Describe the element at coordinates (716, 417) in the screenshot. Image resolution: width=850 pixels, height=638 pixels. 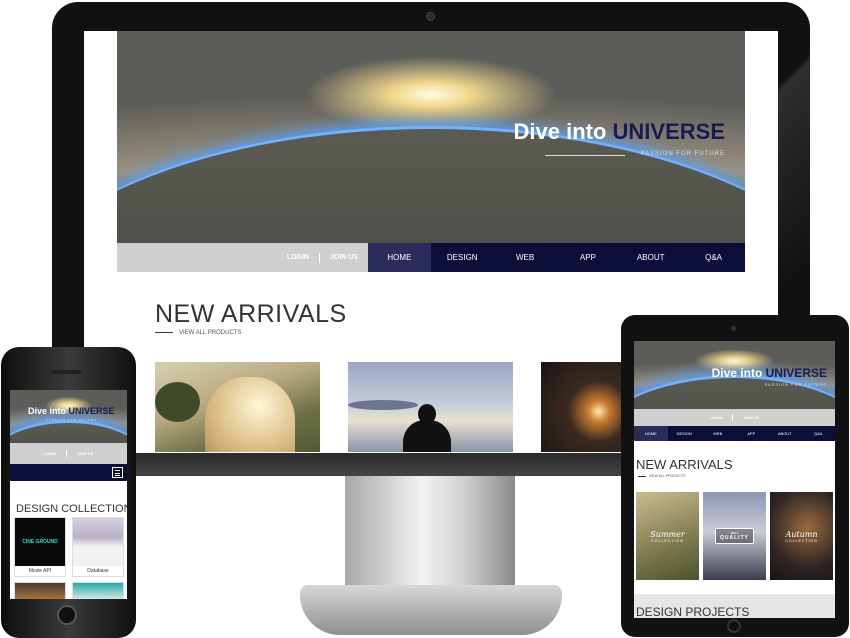
I see `tablet-login-link: LOGIN` at that location.